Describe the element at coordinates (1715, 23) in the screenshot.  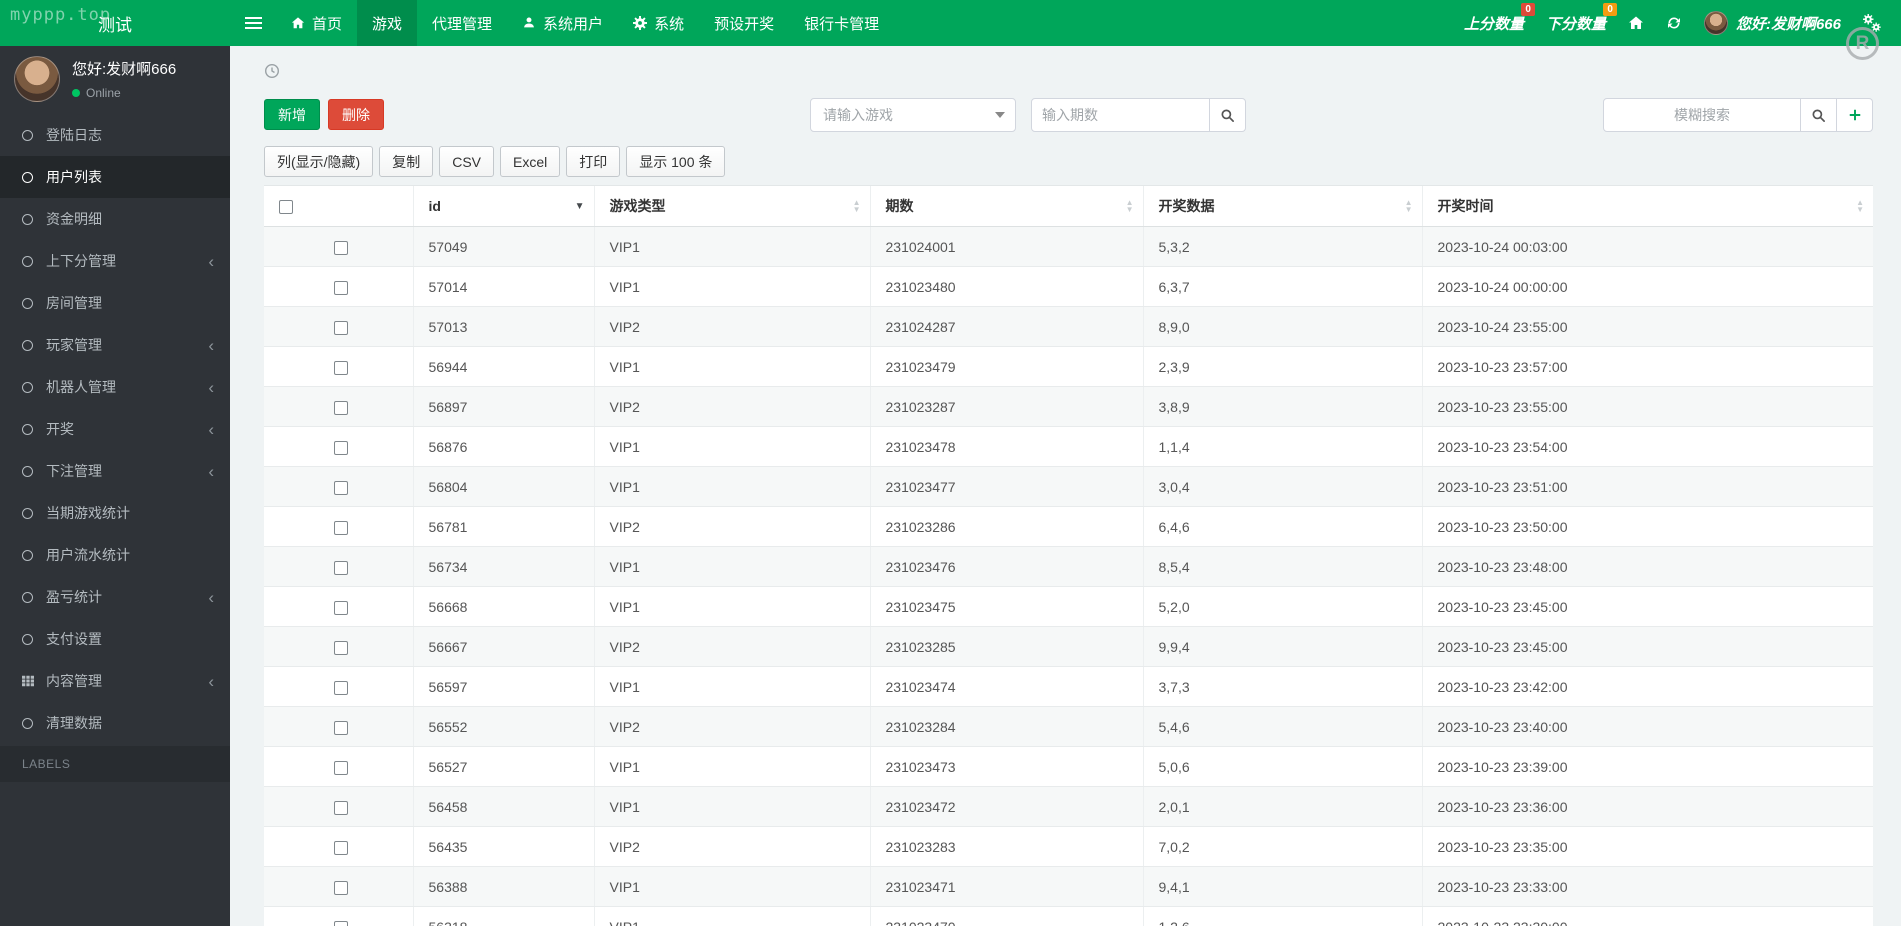
I see `user-avatar` at that location.